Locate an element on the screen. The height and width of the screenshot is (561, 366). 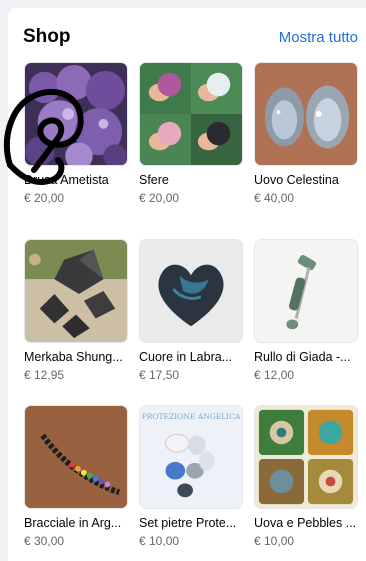
product-image-heart is located at coordinates (191, 291).